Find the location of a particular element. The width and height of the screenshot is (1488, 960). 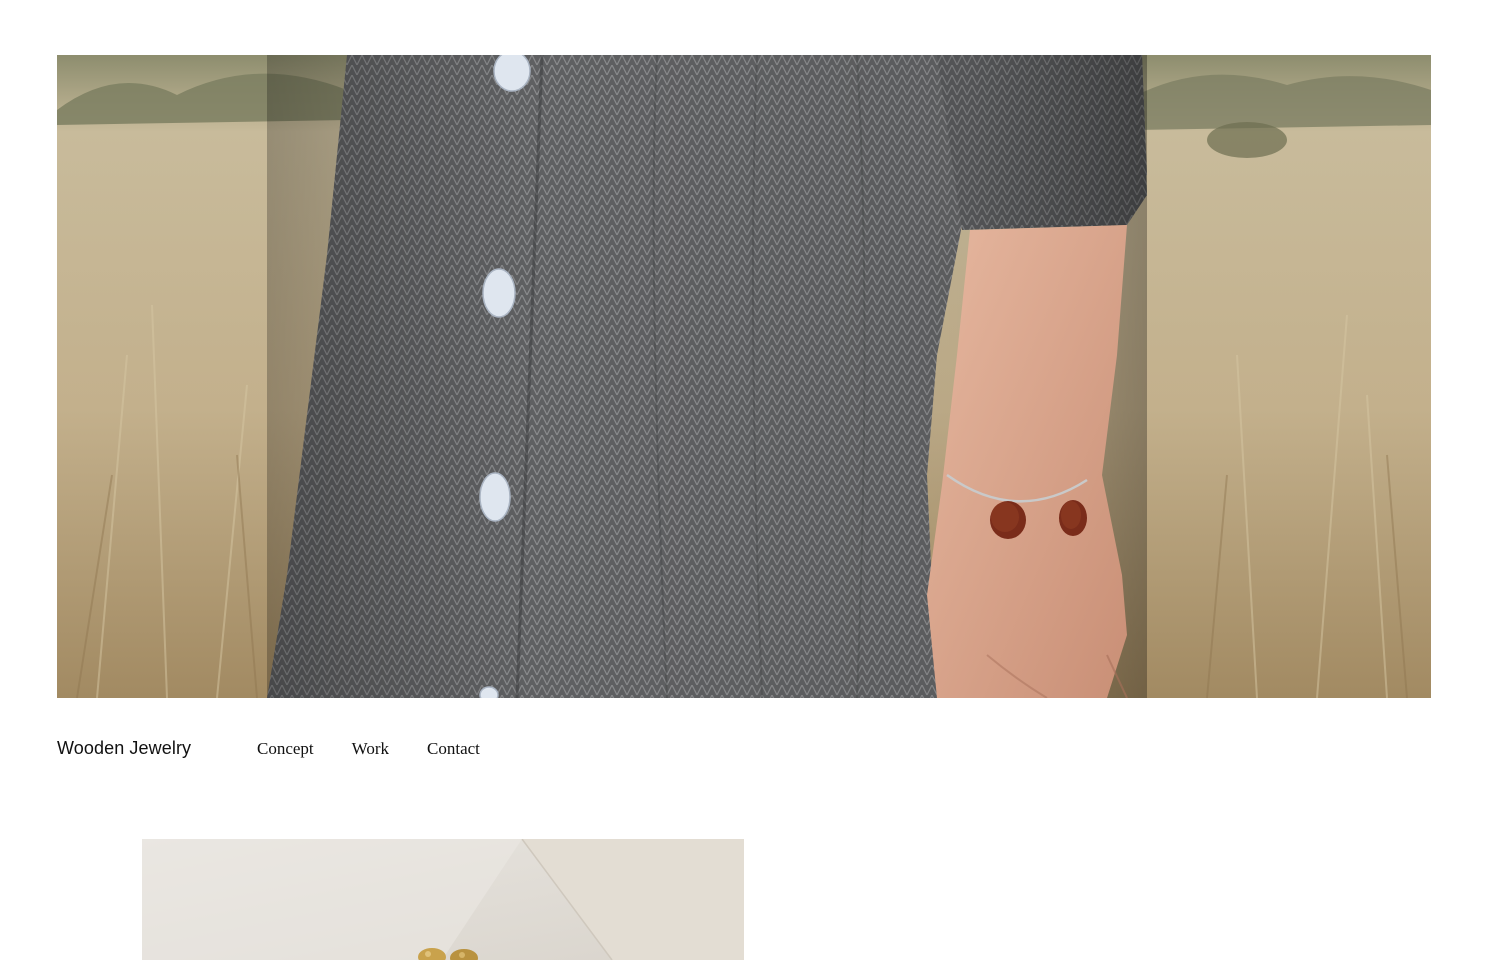

product-photo is located at coordinates (443, 899).